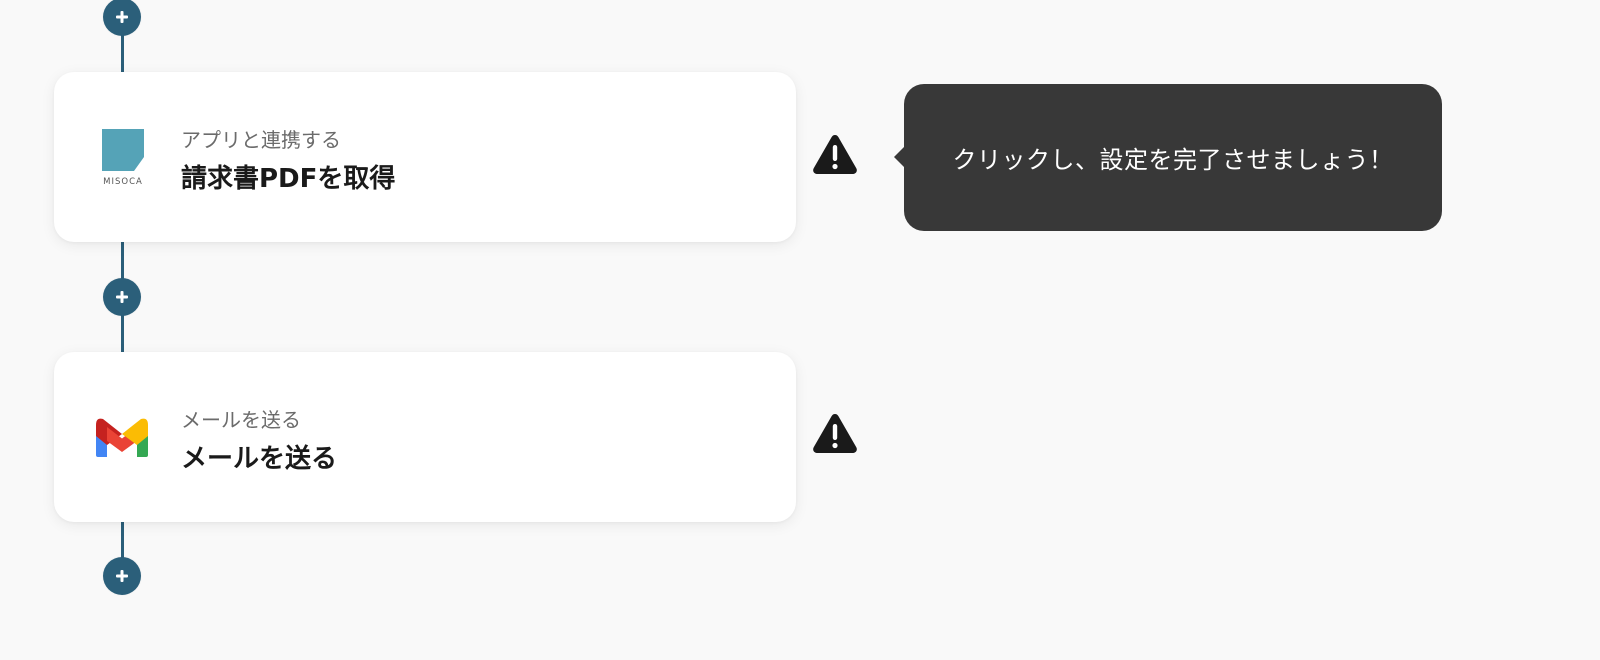 This screenshot has height=660, width=1600. What do you see at coordinates (123, 182) in the screenshot?
I see `misoca-logo-text: MISOCA` at bounding box center [123, 182].